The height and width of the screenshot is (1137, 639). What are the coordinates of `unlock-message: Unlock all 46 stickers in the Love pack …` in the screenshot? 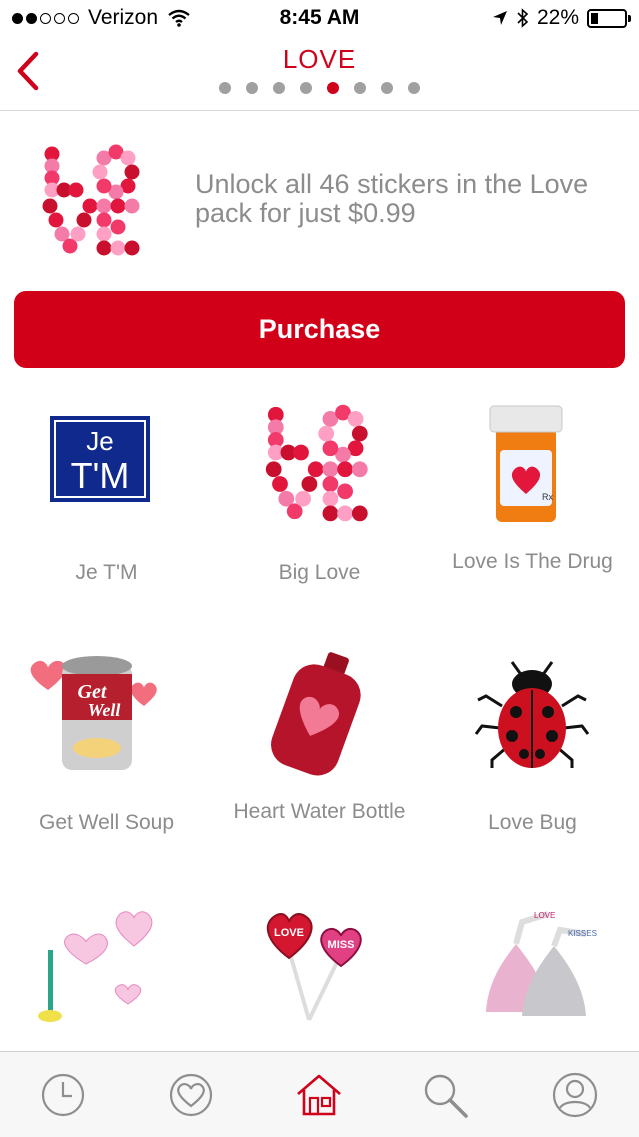 It's located at (392, 198).